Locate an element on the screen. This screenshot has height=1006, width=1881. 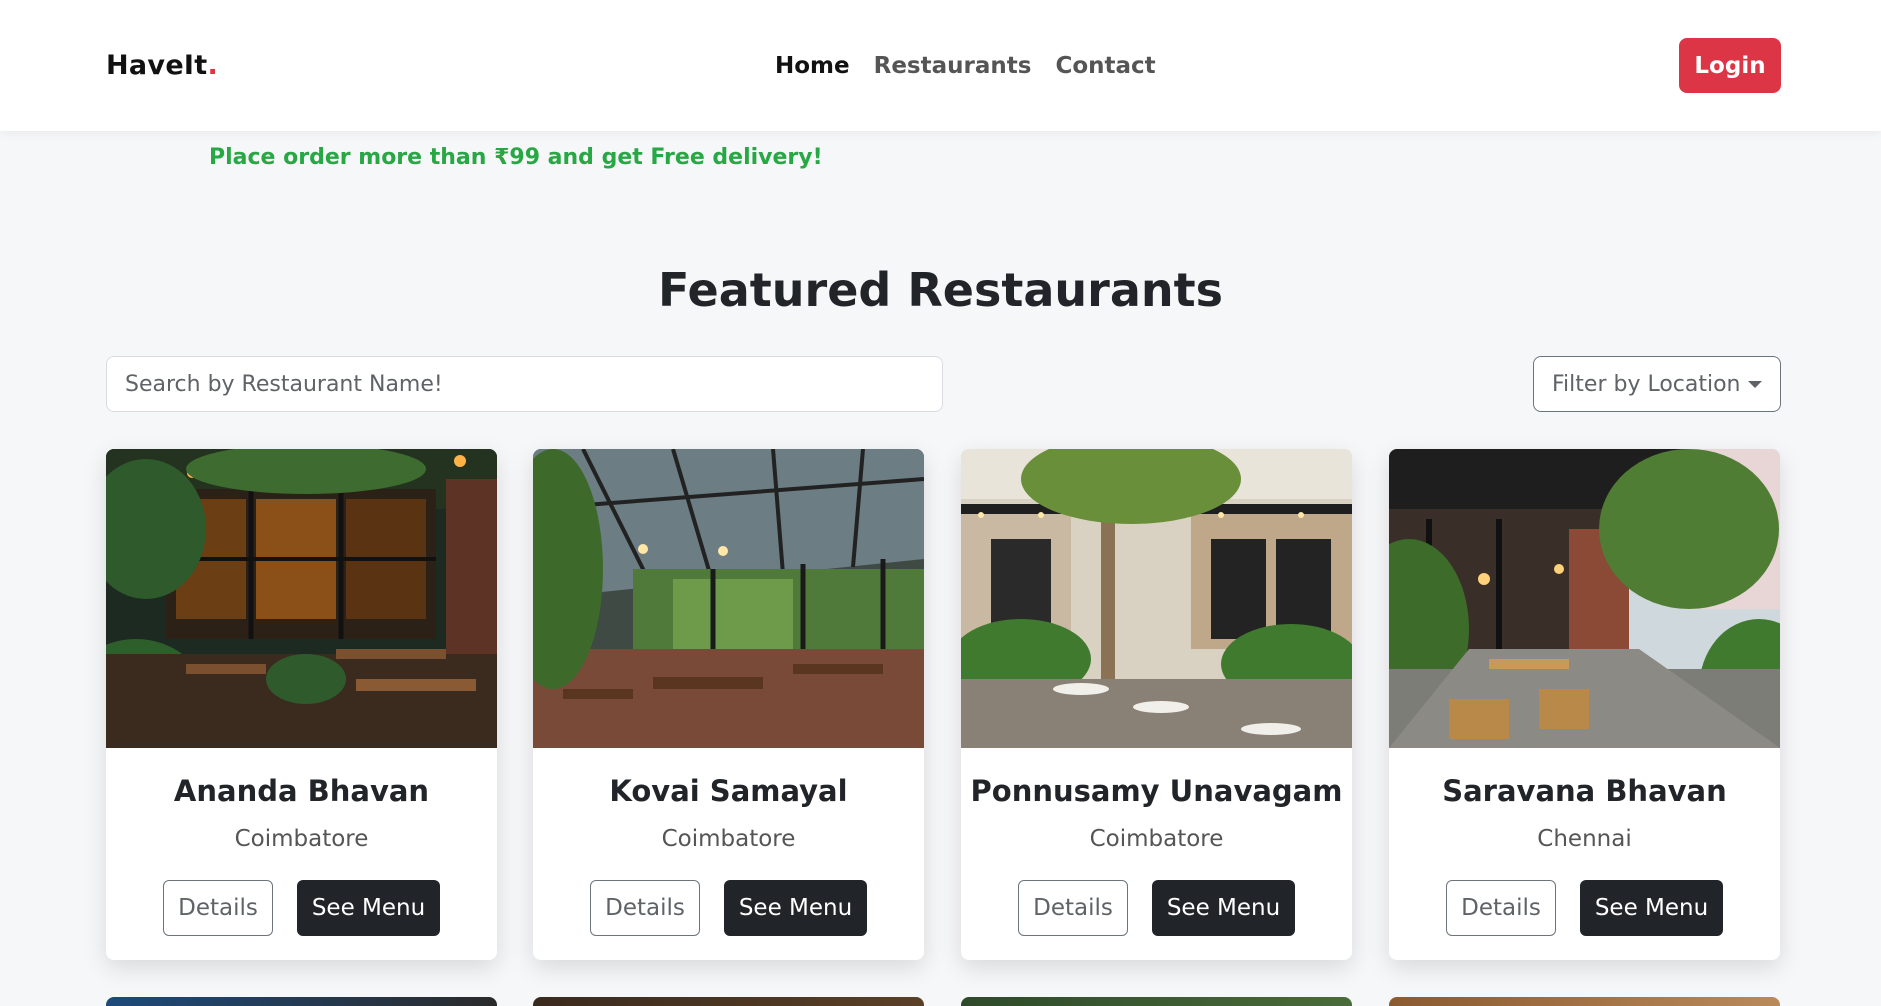
restaurant-name: Kovai Samayal is located at coordinates (728, 791).